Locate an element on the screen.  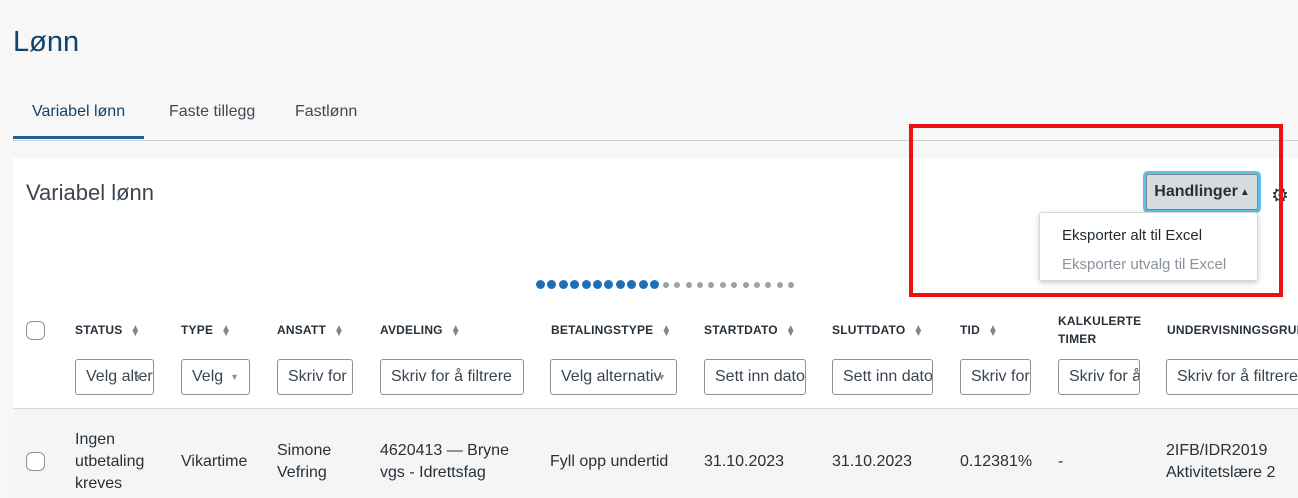
column-header-sluttdato: SLUTTDATO ▲ ▼ is located at coordinates (877, 330).